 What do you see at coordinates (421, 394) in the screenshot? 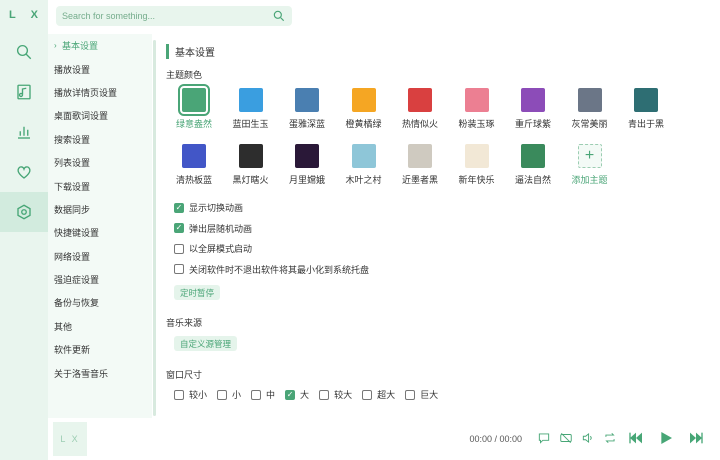
I see `window-size-option: 巨大` at bounding box center [421, 394].